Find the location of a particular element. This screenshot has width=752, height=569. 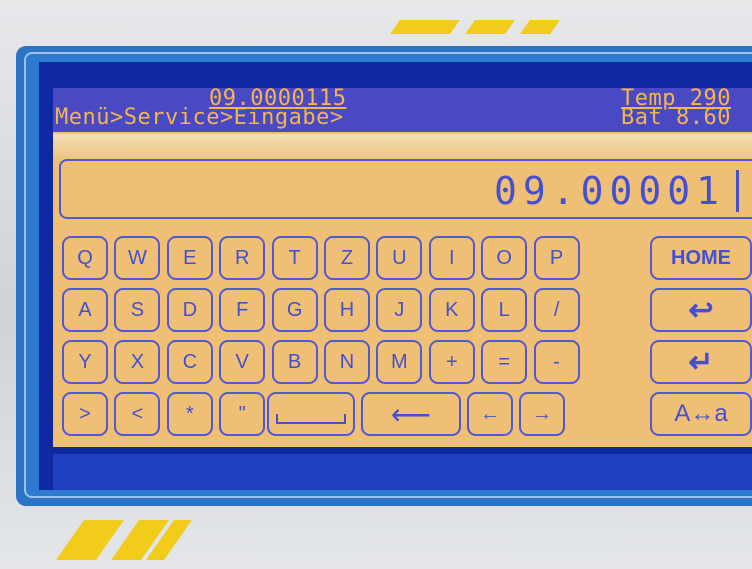

key-label: V is located at coordinates (242, 361).